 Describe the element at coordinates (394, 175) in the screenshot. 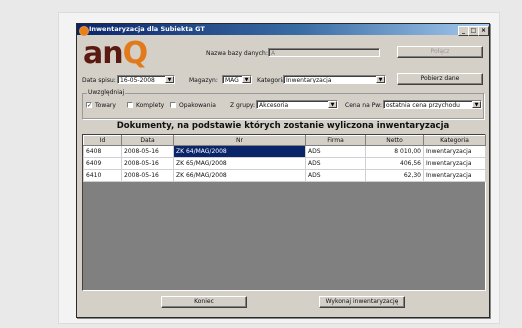

I see `cell-net: 62,30` at that location.